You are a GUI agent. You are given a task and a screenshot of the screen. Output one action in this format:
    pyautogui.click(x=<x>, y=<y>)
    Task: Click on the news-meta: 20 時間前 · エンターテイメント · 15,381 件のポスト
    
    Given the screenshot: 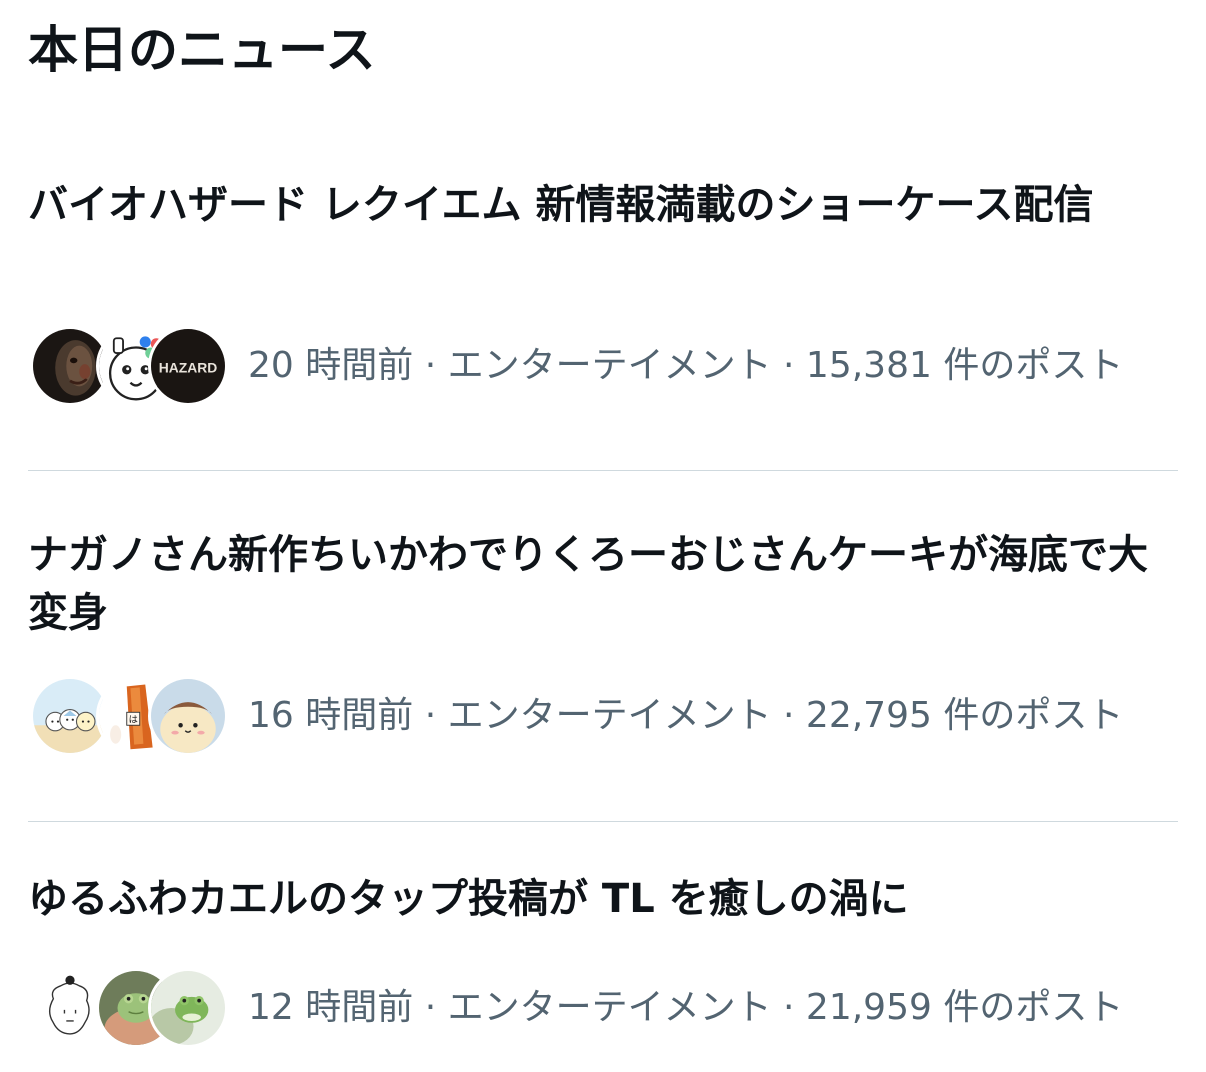 What is the action you would take?
    pyautogui.click(x=686, y=365)
    